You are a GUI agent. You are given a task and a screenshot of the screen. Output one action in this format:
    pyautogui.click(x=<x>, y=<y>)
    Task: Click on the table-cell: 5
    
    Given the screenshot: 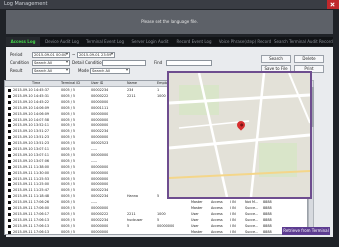 What is the action you would take?
    pyautogui.click(x=158, y=219)
    